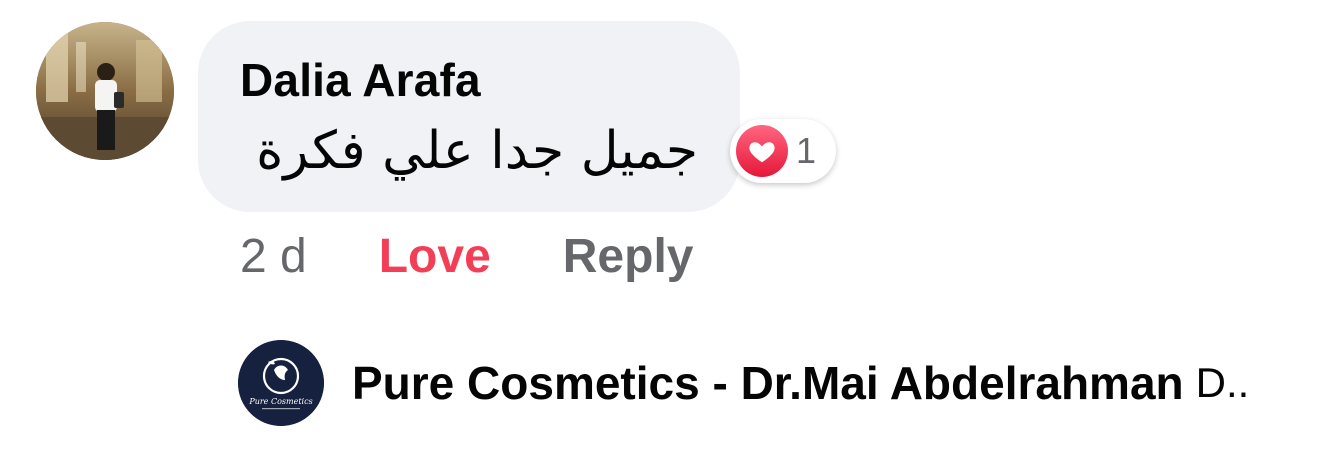 The width and height of the screenshot is (1343, 472). What do you see at coordinates (768, 383) in the screenshot?
I see `reply-author: Pure Cosmetics - Dr.Mai Abdelrahman` at bounding box center [768, 383].